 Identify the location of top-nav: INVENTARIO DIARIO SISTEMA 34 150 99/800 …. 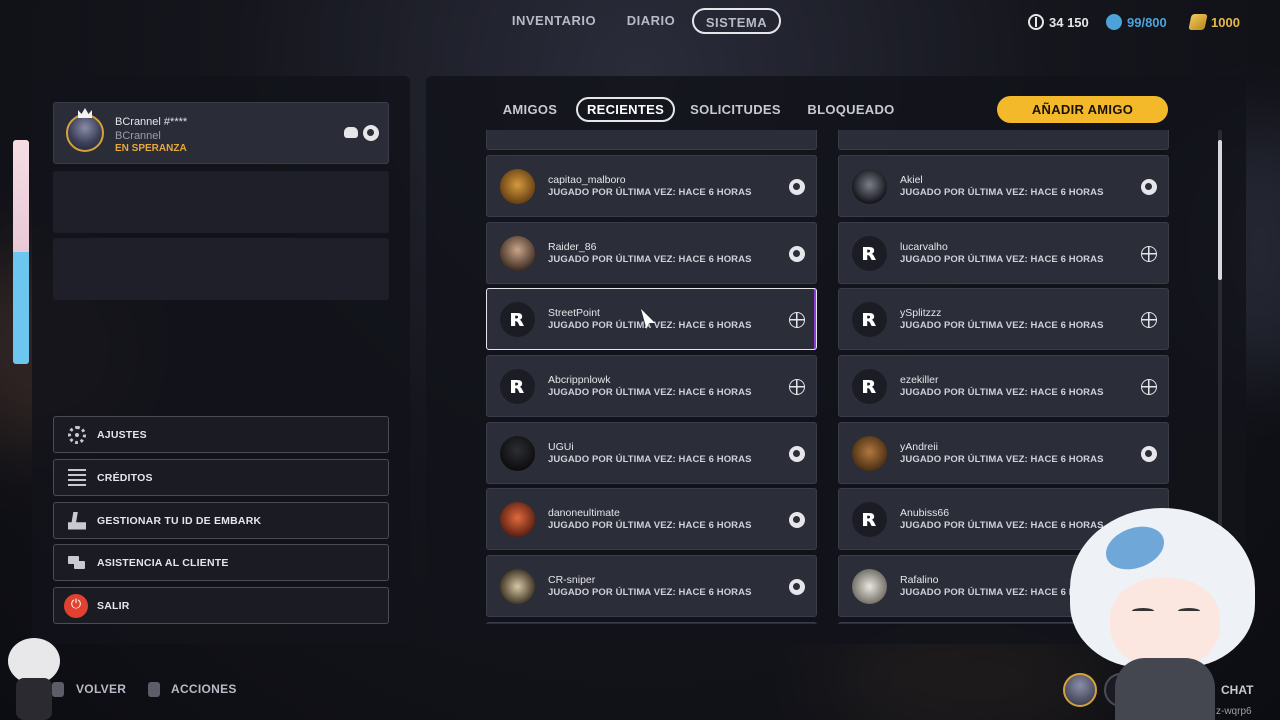
(640, 22).